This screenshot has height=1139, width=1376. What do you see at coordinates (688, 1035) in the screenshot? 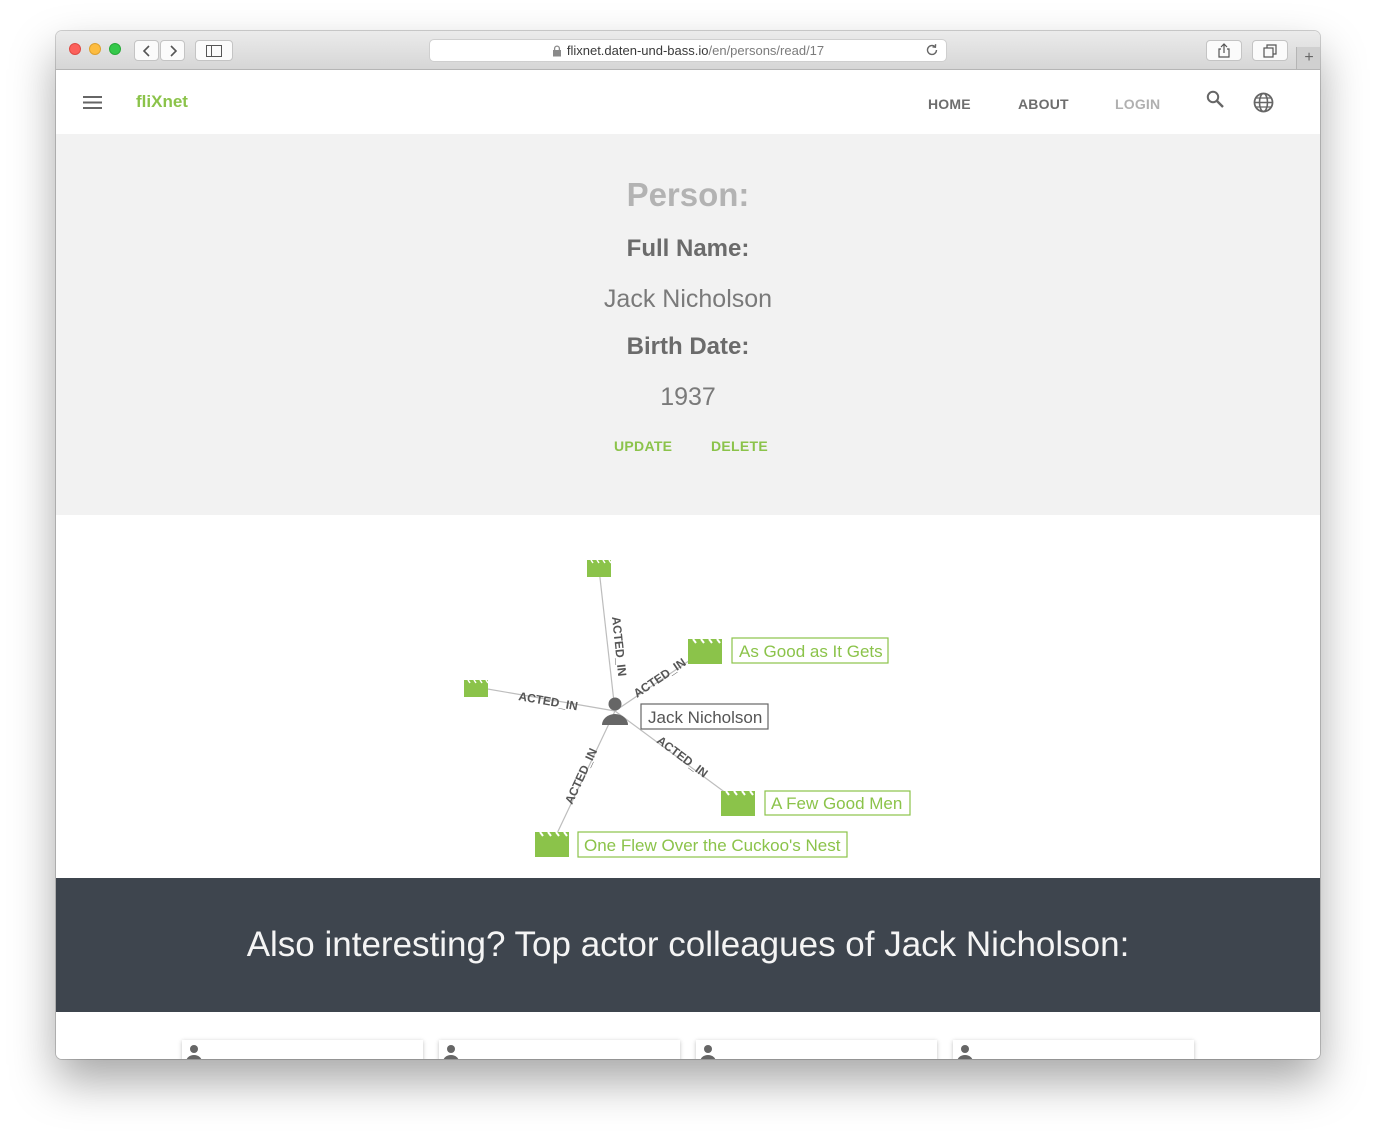
I see `colleague-cards` at bounding box center [688, 1035].